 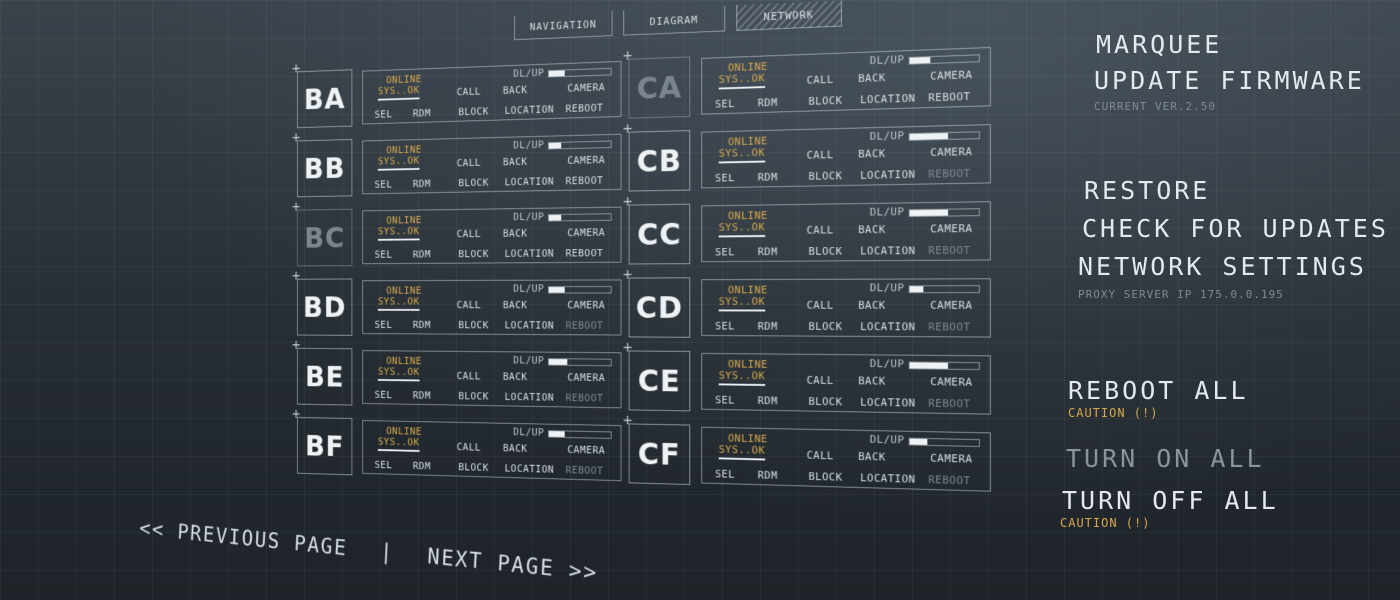 I want to click on tab-network: NETWORK, so click(x=789, y=15).